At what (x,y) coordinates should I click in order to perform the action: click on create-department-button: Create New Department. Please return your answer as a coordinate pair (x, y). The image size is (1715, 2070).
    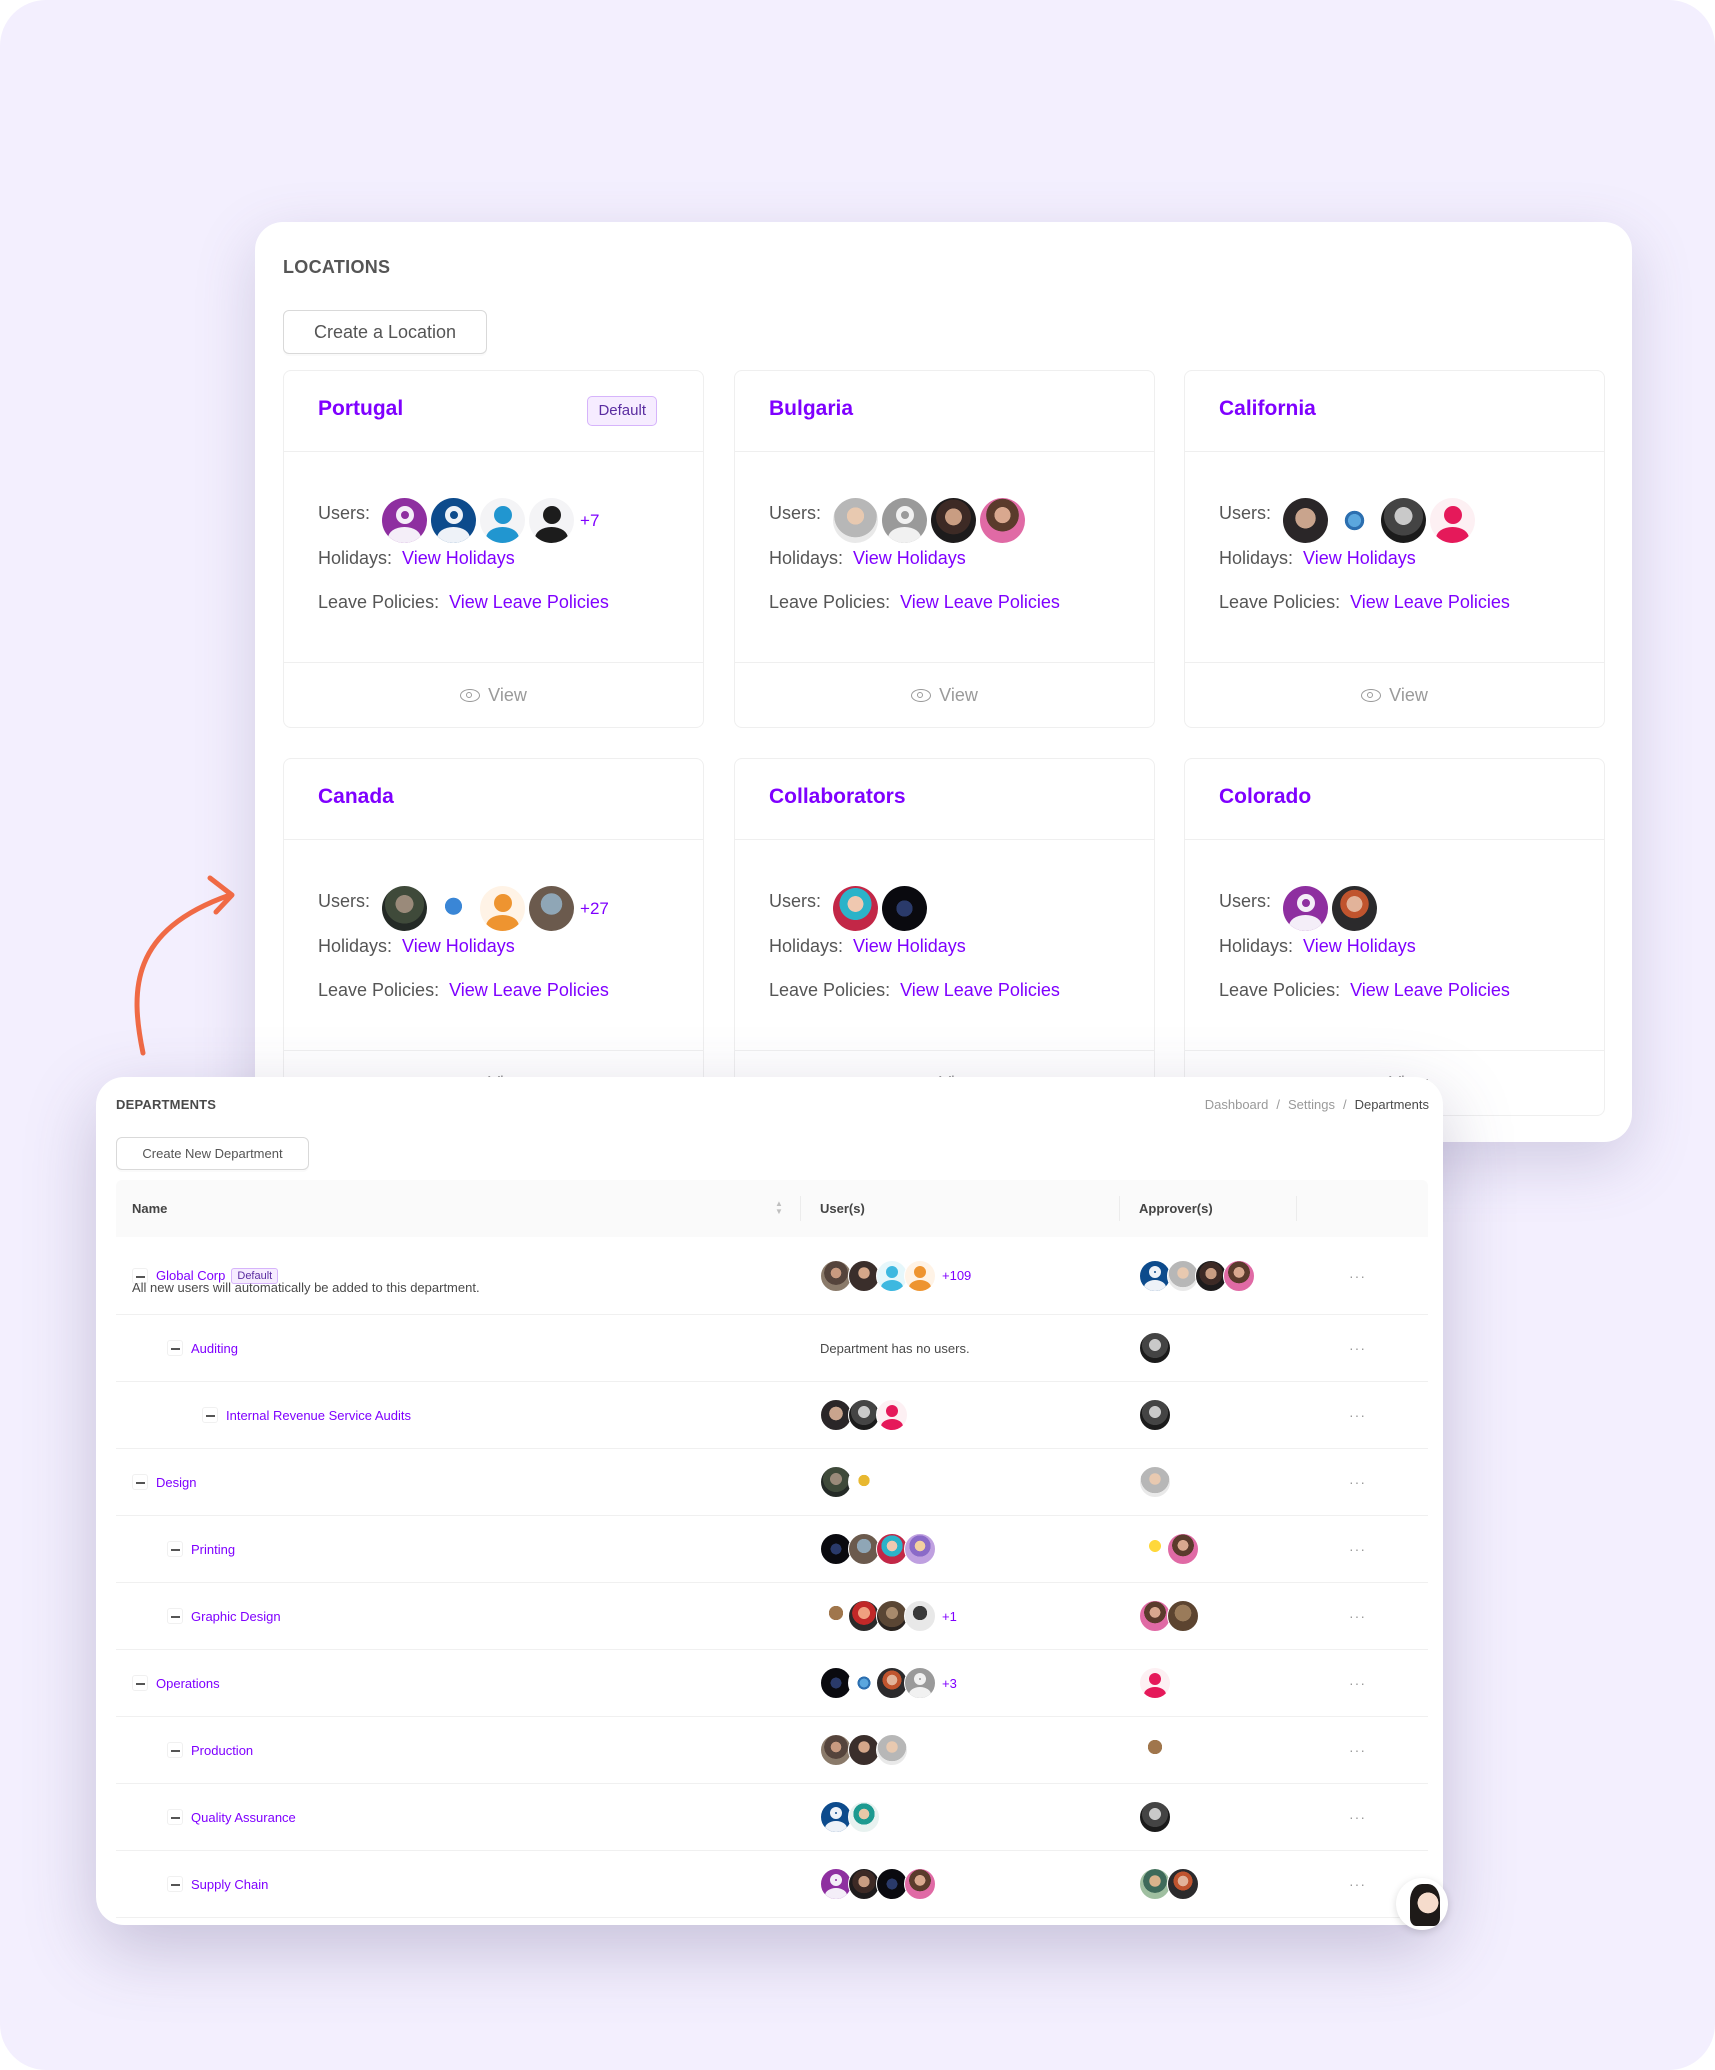
    Looking at the image, I should click on (212, 1153).